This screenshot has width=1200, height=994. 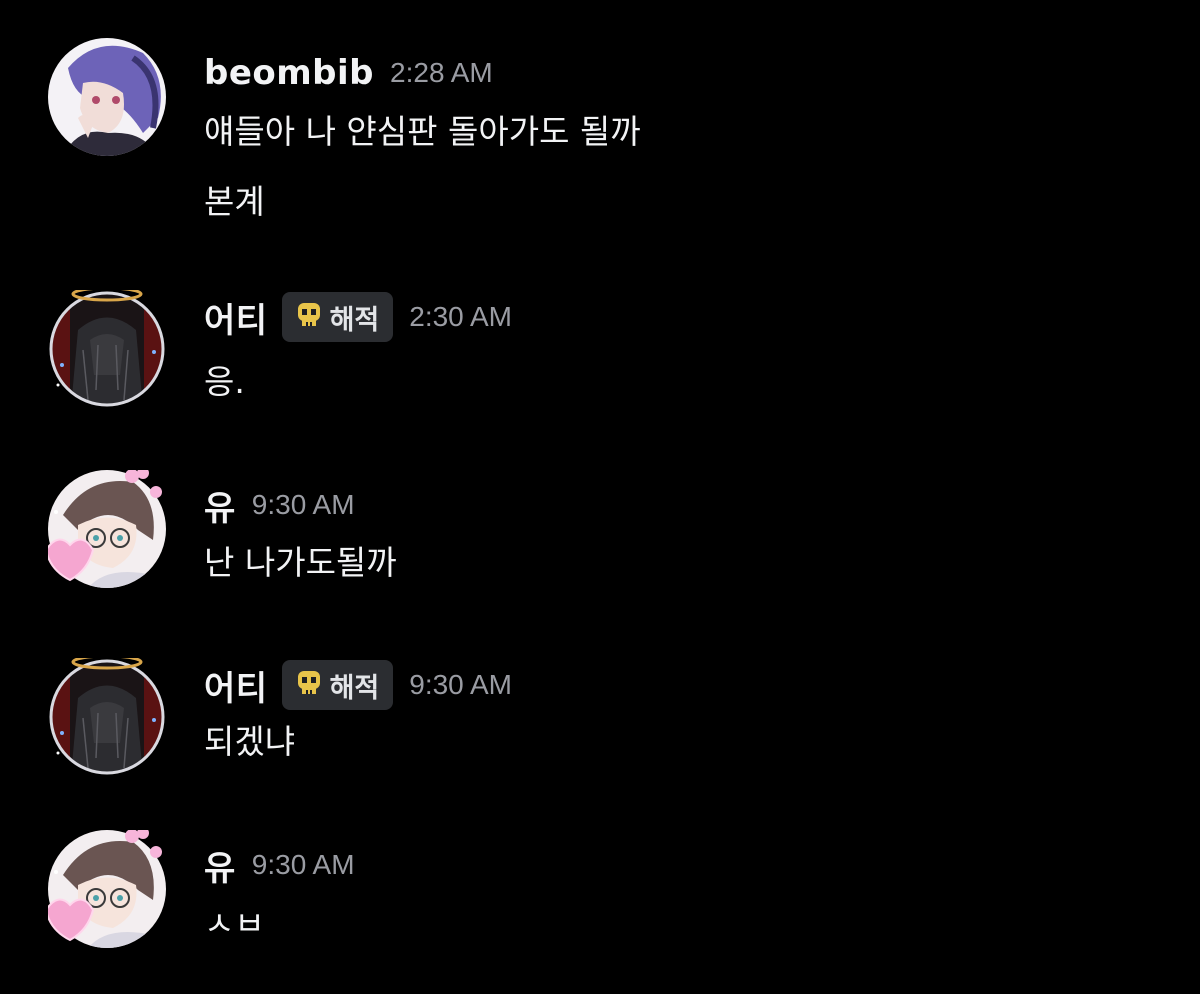 I want to click on message-header: 어티 해적 2:30 AM, so click(x=358, y=317).